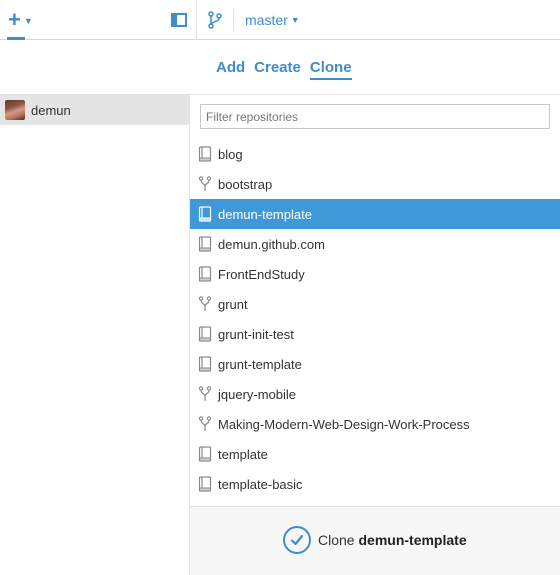 The height and width of the screenshot is (575, 560). What do you see at coordinates (375, 304) in the screenshot?
I see `list-item: grunt` at bounding box center [375, 304].